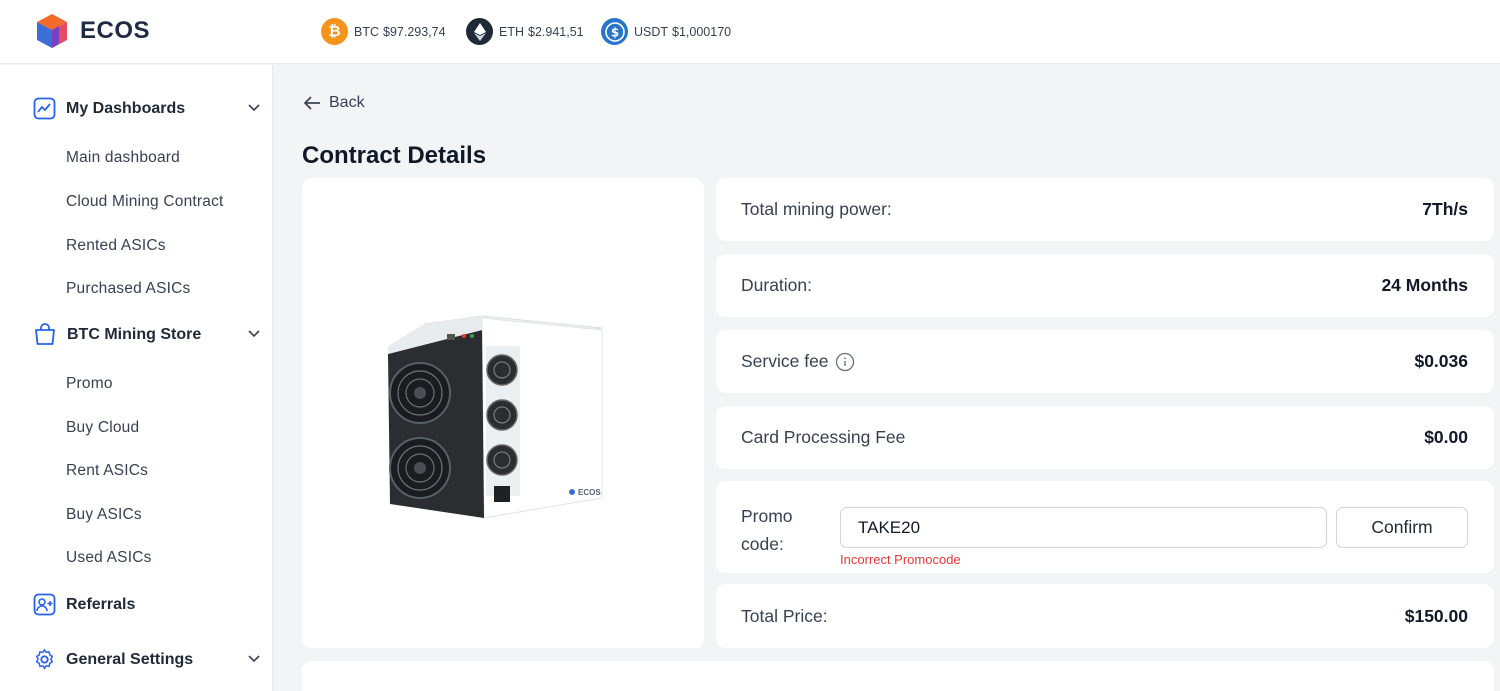 The height and width of the screenshot is (691, 1500). I want to click on ticker-usdt-price: $1,000170, so click(702, 31).